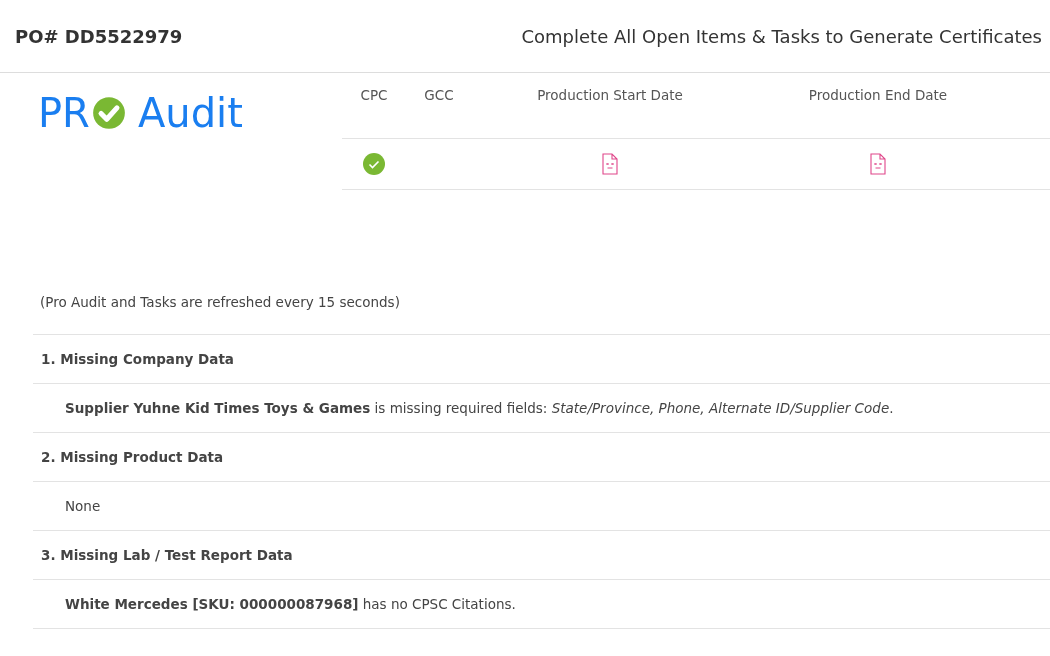 This screenshot has width=1050, height=656. Describe the element at coordinates (83, 506) in the screenshot. I see `section-item: None` at that location.